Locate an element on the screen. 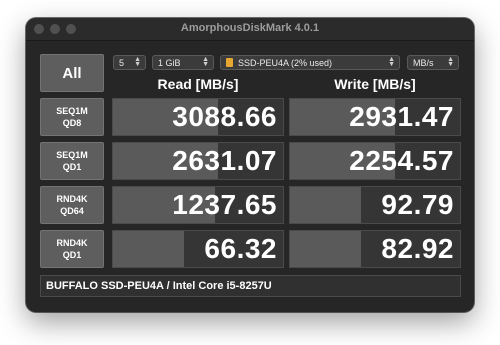 The width and height of the screenshot is (500, 345). test-count-value: 5 is located at coordinates (122, 62).